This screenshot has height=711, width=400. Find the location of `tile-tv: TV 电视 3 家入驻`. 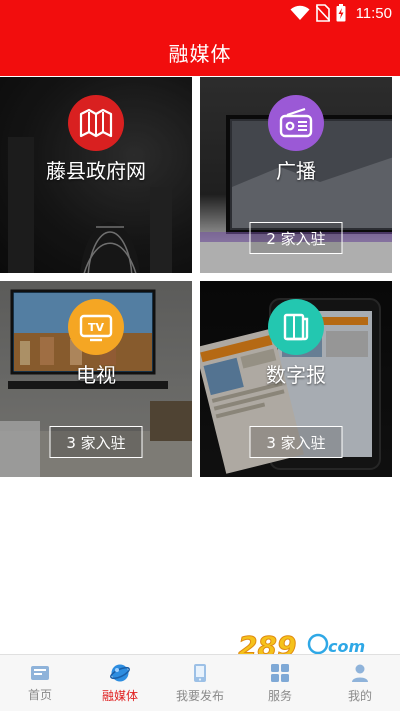

tile-tv: TV 电视 3 家入驻 is located at coordinates (96, 379).